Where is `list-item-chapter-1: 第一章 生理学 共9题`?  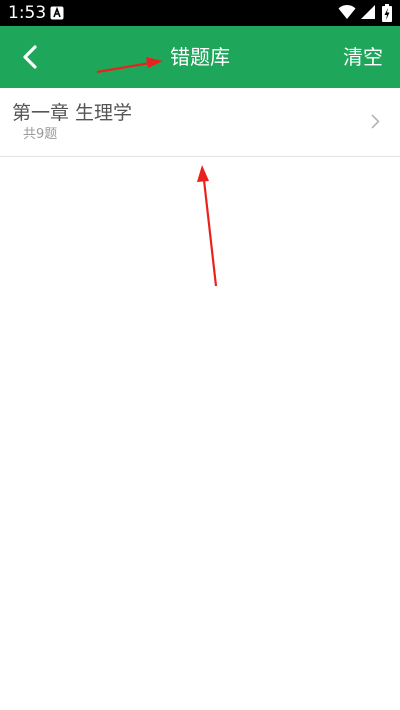 list-item-chapter-1: 第一章 生理学 共9题 is located at coordinates (200, 122).